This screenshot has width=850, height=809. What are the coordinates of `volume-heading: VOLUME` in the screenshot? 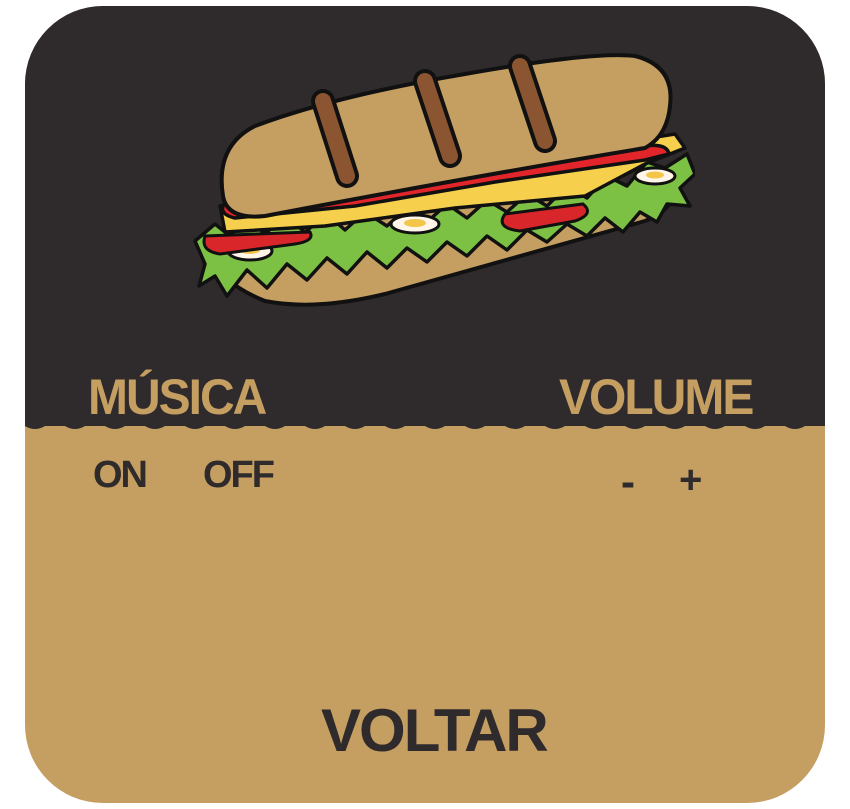 It's located at (656, 397).